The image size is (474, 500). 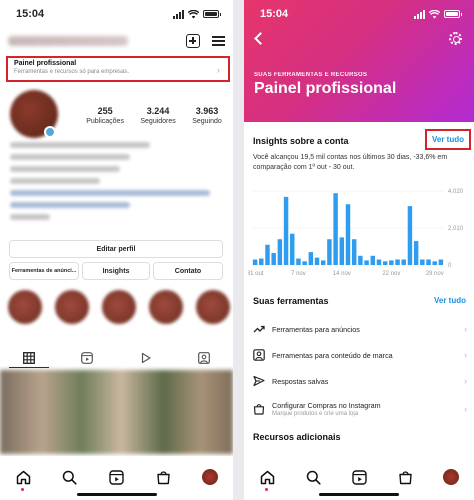 I want to click on tool-branded-content: Ferramentas para conteúdo de marca ›, so click(x=360, y=355).